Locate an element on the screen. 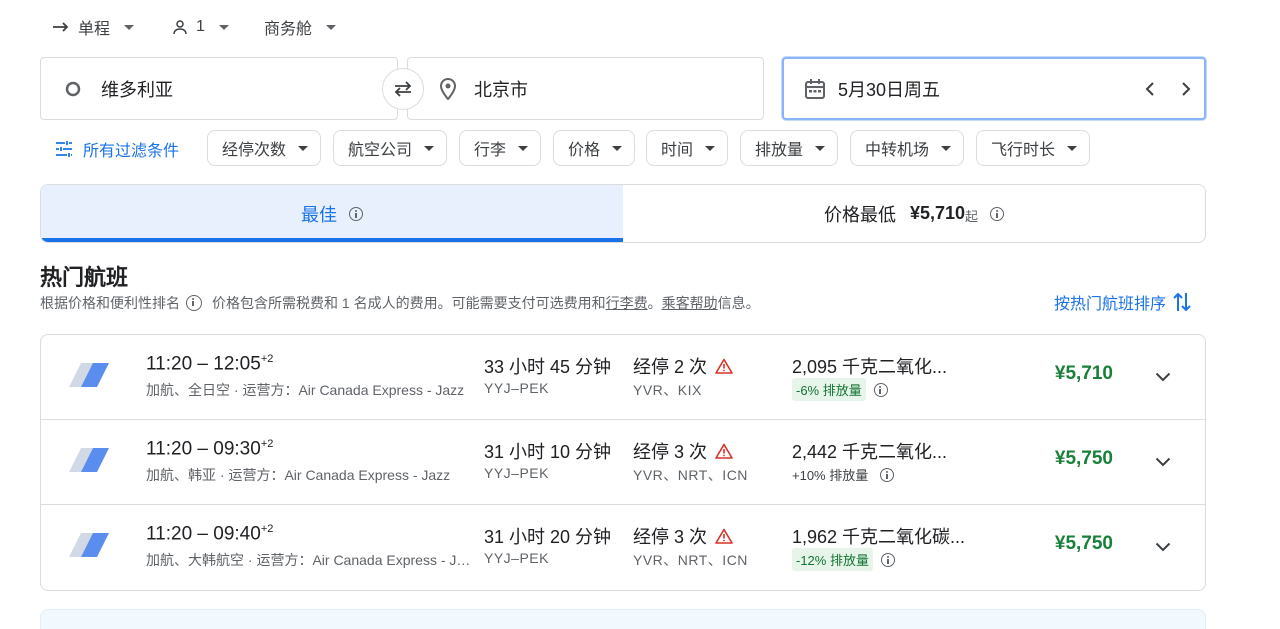 This screenshot has height=629, width=1280. filter-connecting-airports: 中转机场 is located at coordinates (907, 148).